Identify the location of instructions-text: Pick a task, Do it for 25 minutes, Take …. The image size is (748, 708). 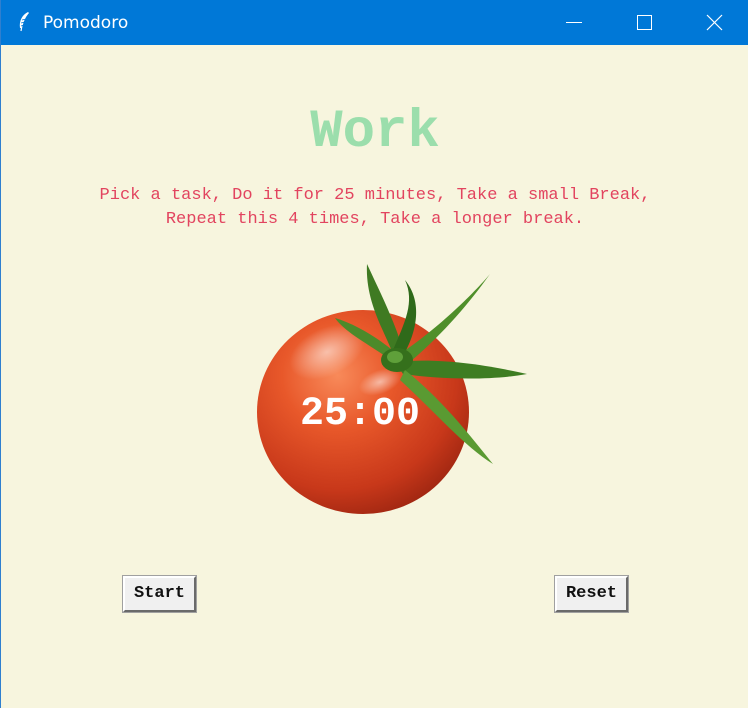
(374, 208).